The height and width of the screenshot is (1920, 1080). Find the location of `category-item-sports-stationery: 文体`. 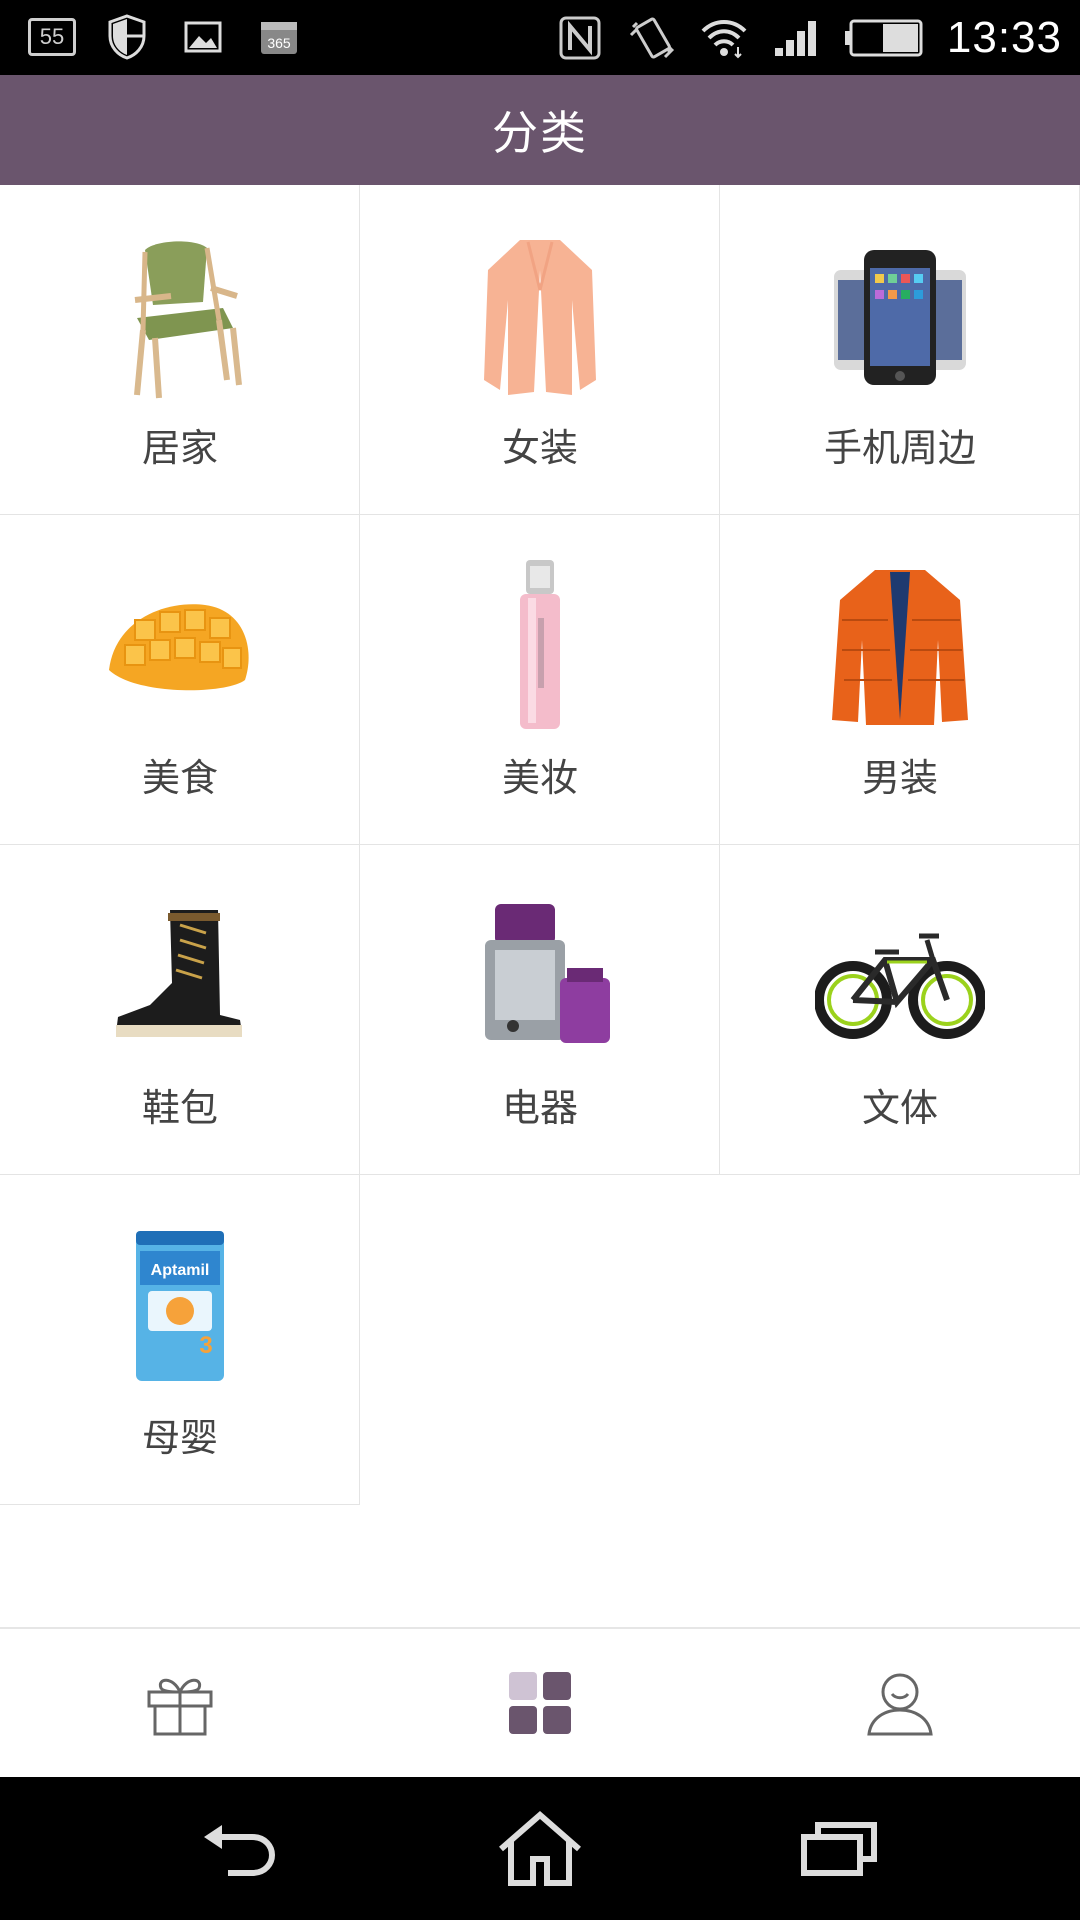

category-item-sports-stationery: 文体 is located at coordinates (900, 1010).